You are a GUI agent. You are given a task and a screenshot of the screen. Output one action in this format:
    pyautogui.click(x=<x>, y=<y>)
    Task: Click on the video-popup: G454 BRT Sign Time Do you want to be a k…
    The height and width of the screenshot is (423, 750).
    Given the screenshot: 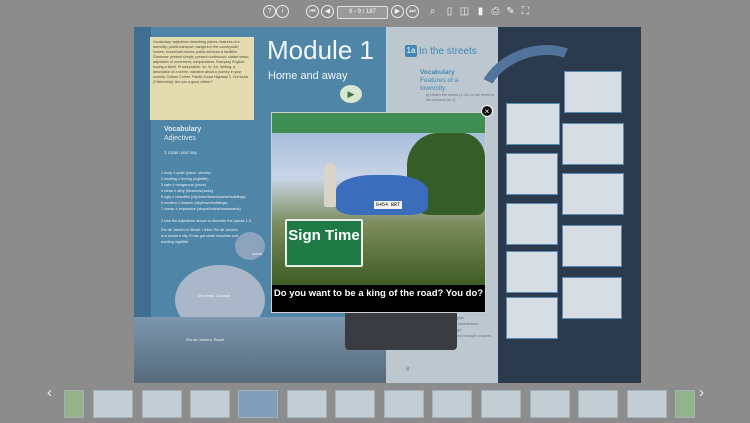 What is the action you would take?
    pyautogui.click(x=378, y=212)
    